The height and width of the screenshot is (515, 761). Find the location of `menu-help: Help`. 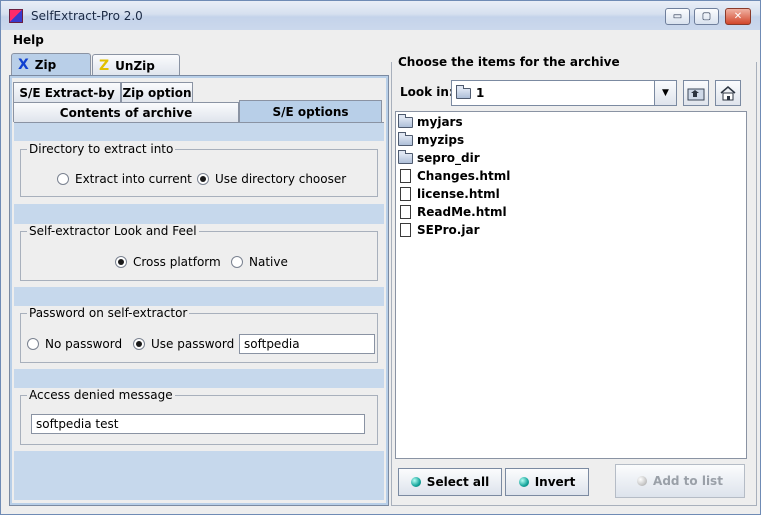

menu-help: Help is located at coordinates (28, 40).